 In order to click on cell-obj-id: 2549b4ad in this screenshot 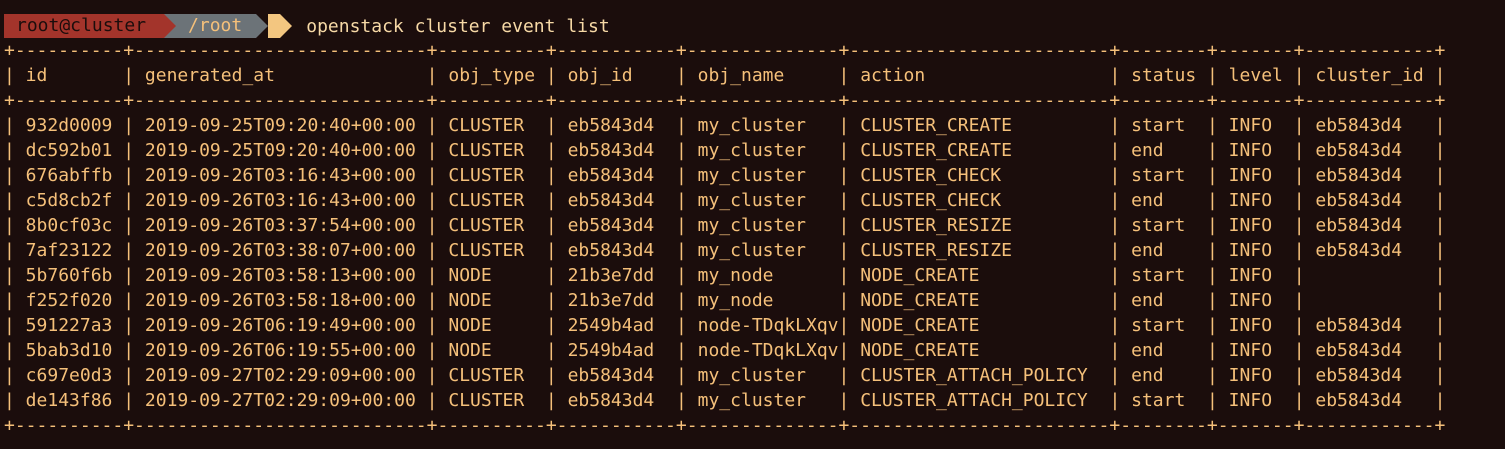, I will do `click(616, 350)`.